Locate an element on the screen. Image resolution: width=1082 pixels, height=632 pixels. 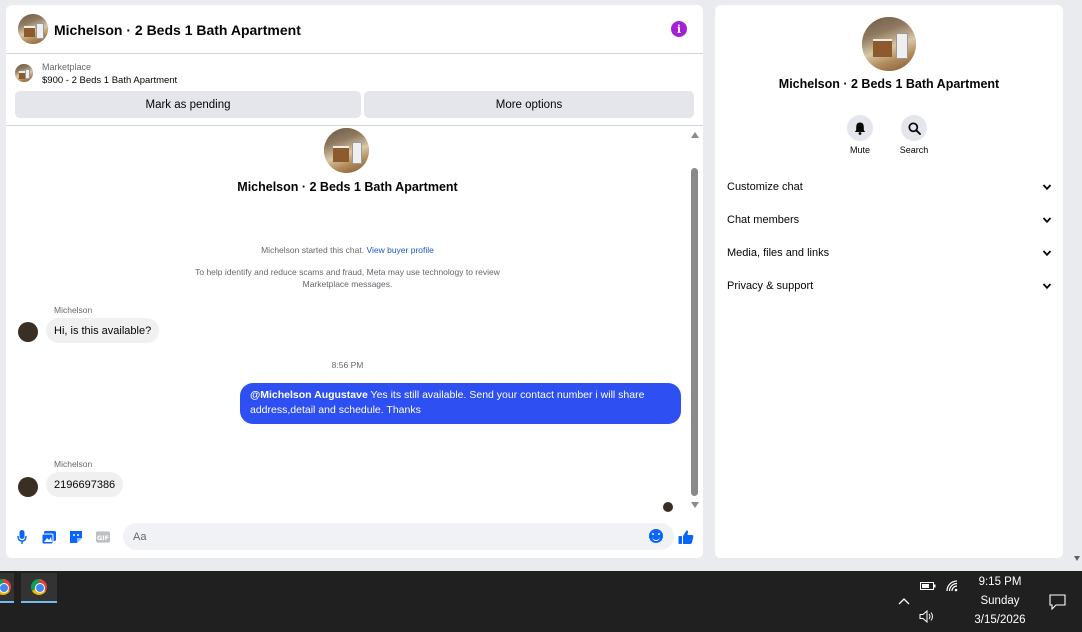
incoming-message: Hi, is this available? is located at coordinates (103, 330).